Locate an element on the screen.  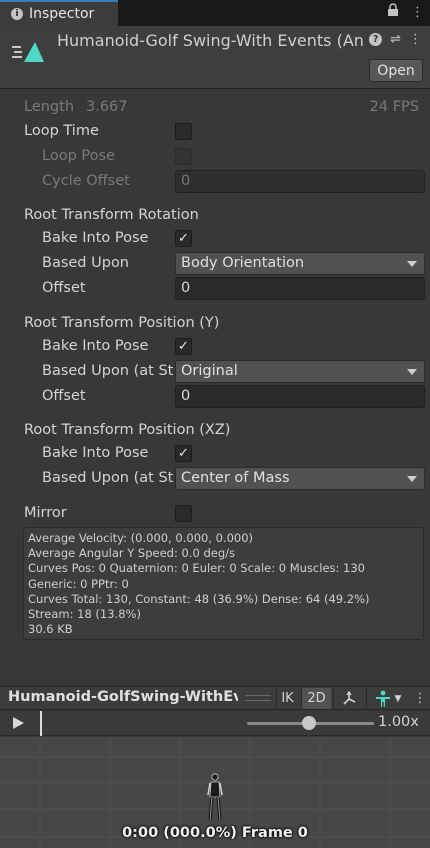
speed-value: 1.00x is located at coordinates (398, 722).